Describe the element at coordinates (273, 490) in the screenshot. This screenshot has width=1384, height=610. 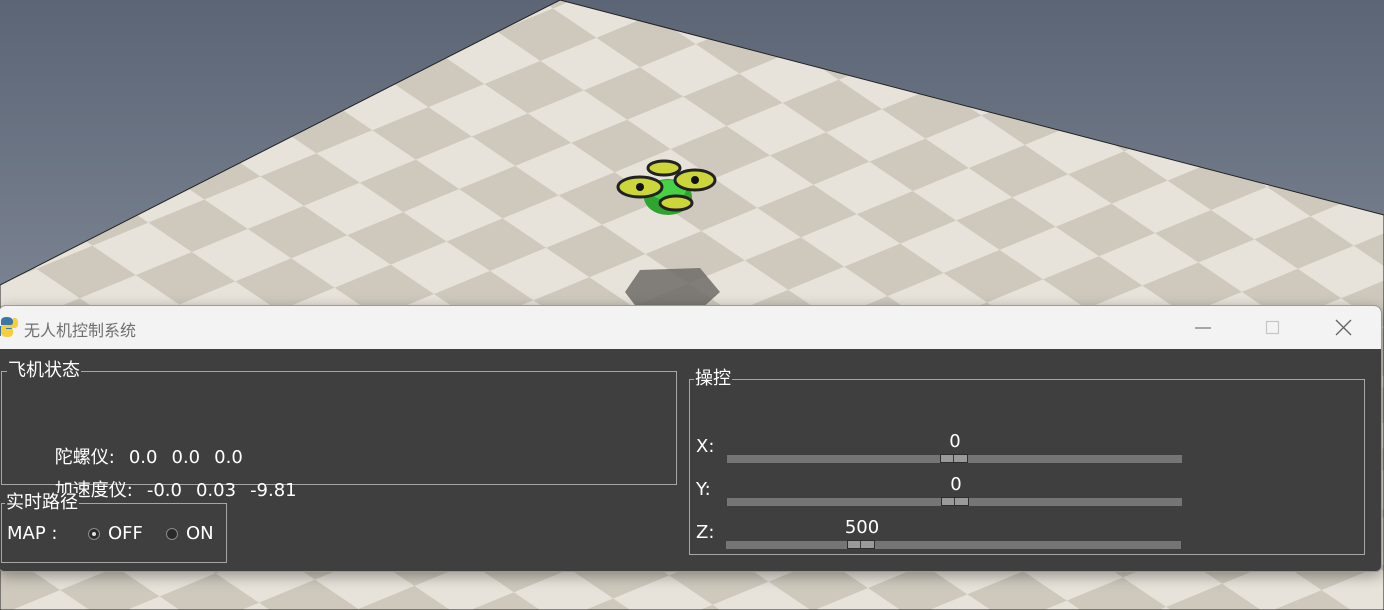
I see `accelerometer-value-z: -9.81` at that location.